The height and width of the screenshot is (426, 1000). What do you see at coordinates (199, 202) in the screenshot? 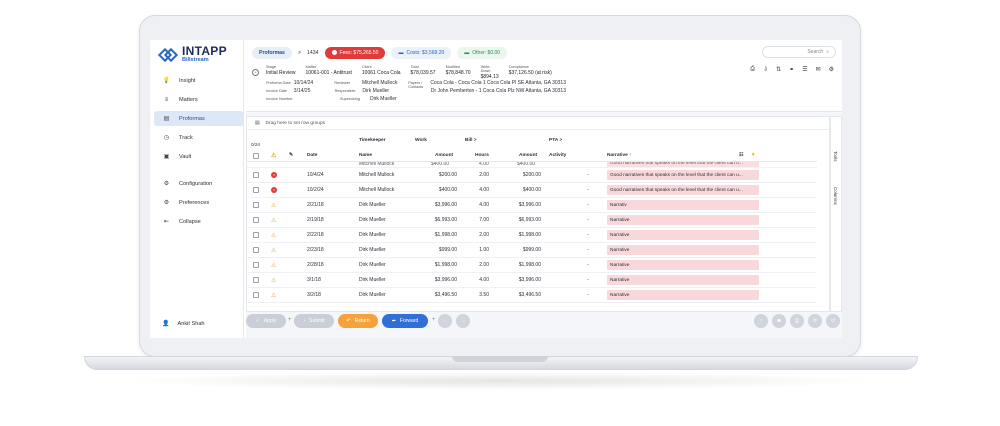
I see `sidebar-item-preferences: ⚙ Preferences` at bounding box center [199, 202].